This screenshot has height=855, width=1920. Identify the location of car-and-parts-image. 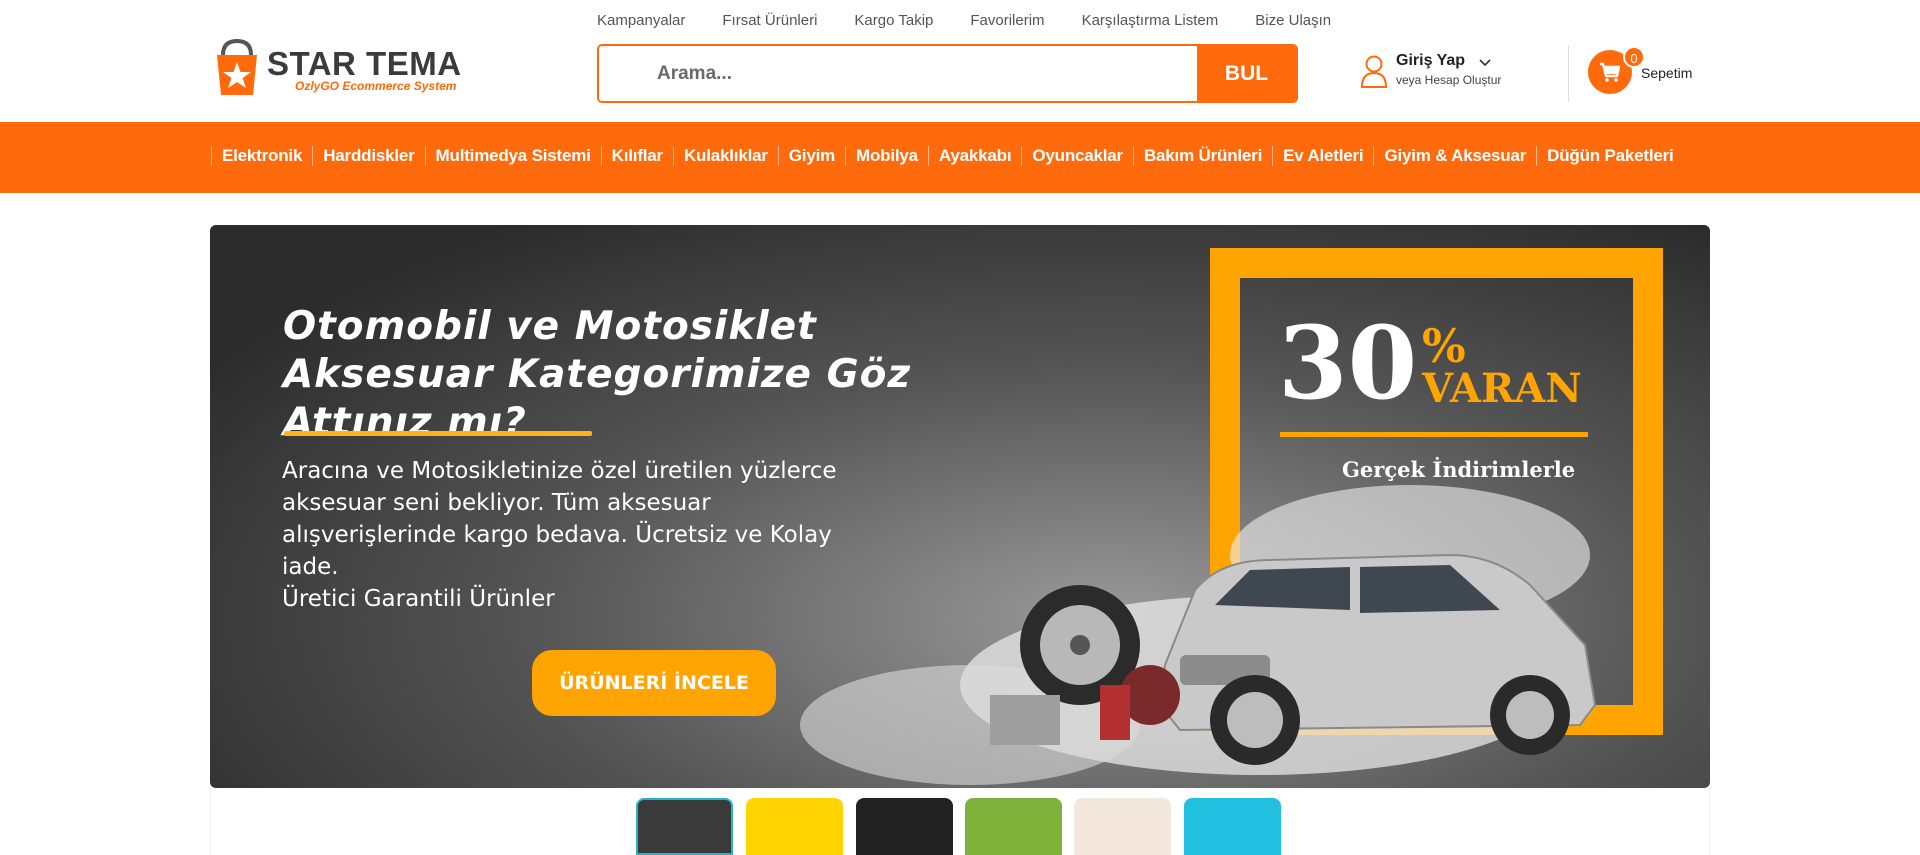
(1198, 635).